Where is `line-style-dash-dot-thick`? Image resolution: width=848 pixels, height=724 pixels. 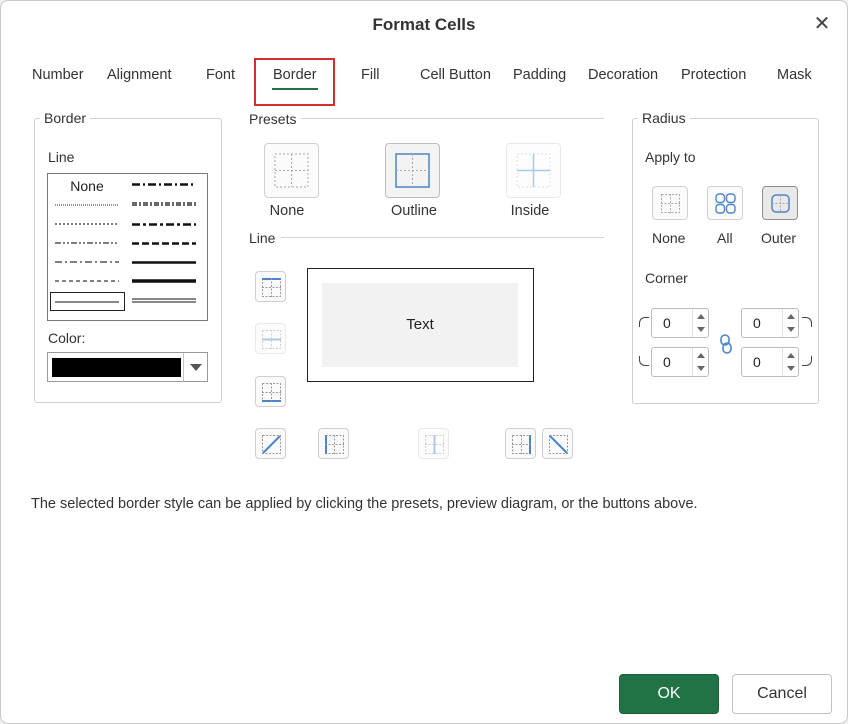 line-style-dash-dot-thick is located at coordinates (164, 185).